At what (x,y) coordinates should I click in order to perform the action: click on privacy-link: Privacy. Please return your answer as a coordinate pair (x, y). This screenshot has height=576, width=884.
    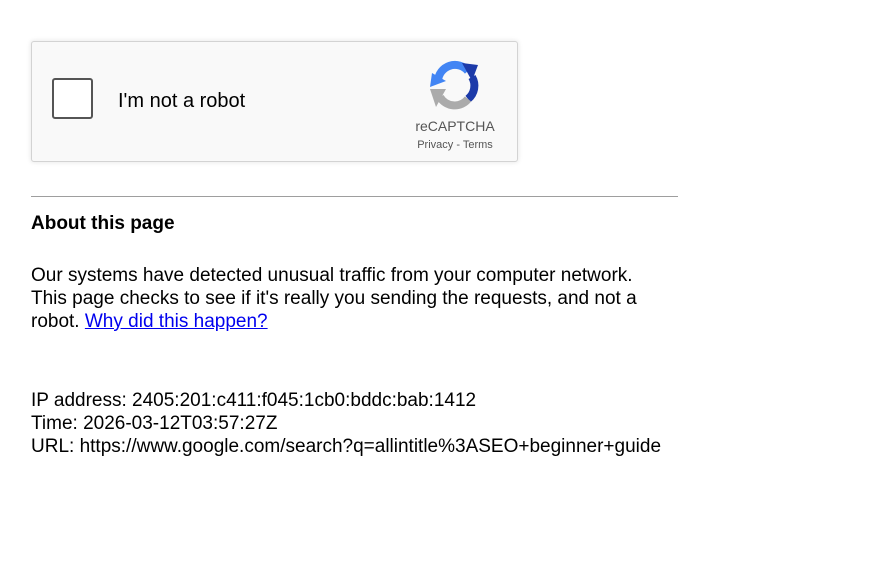
    Looking at the image, I should click on (435, 145).